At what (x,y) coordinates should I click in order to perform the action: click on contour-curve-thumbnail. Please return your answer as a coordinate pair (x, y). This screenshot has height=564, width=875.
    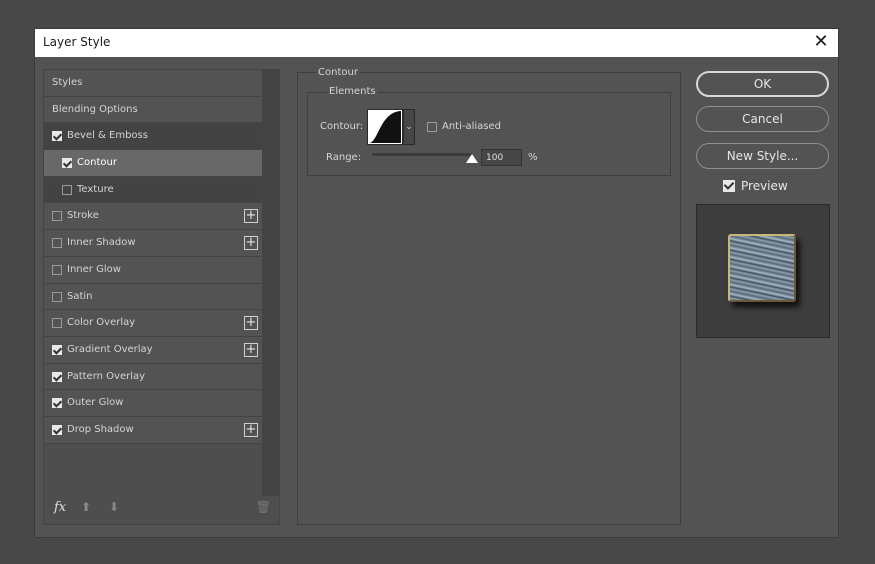
    Looking at the image, I should click on (385, 127).